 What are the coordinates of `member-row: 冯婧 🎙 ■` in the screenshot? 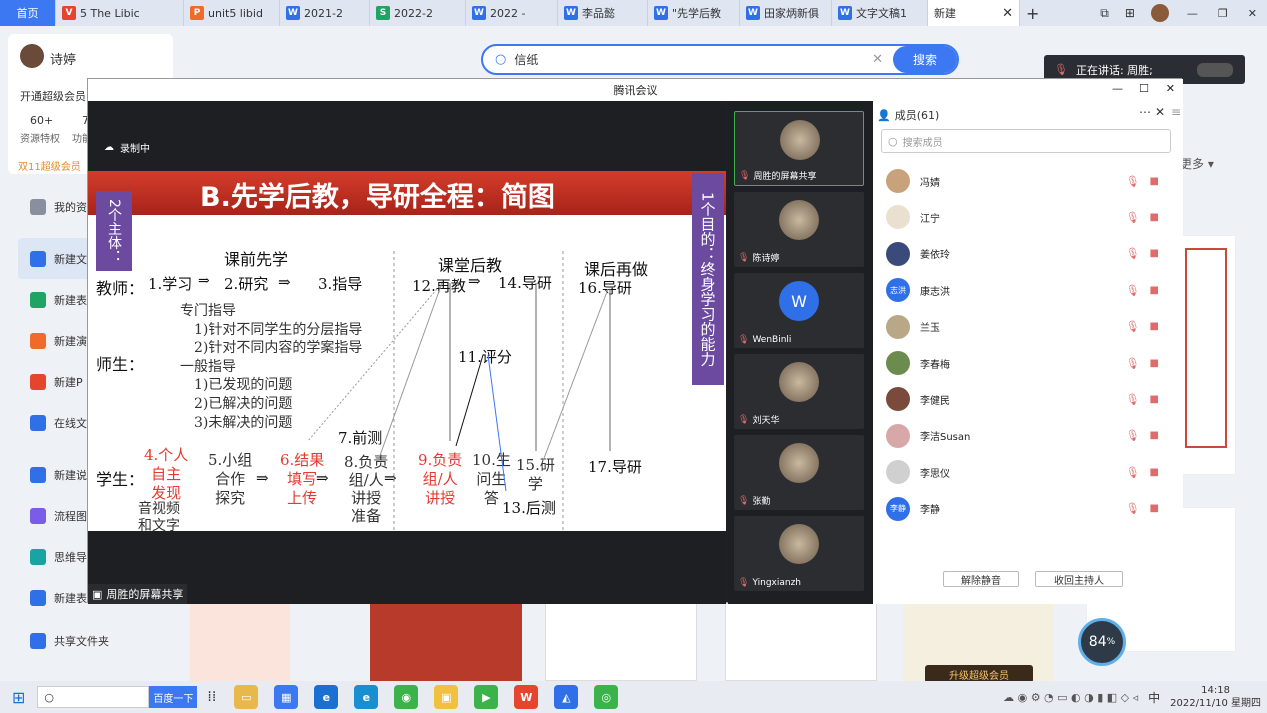 It's located at (1023, 181).